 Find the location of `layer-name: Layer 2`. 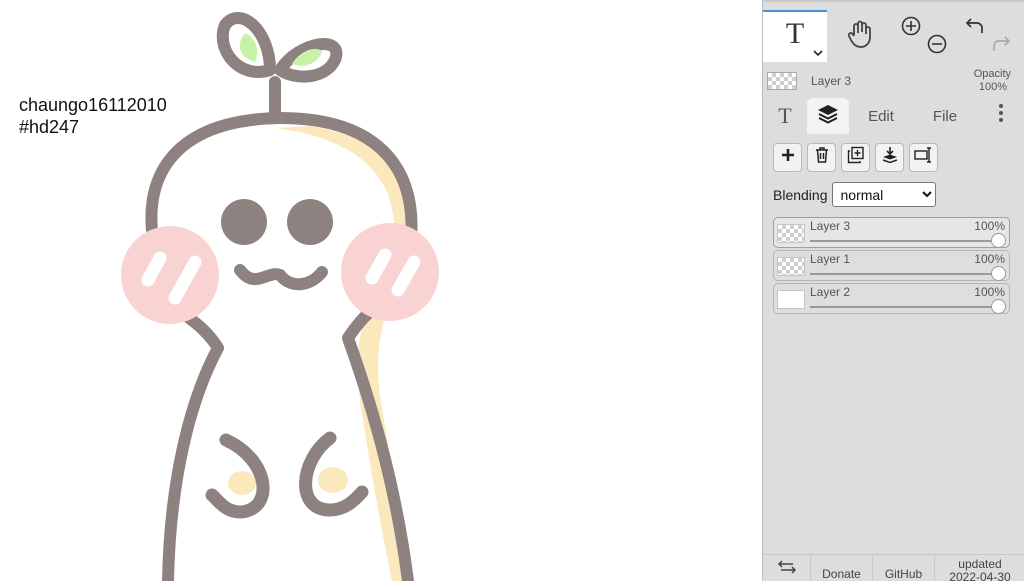

layer-name: Layer 2 is located at coordinates (830, 292).